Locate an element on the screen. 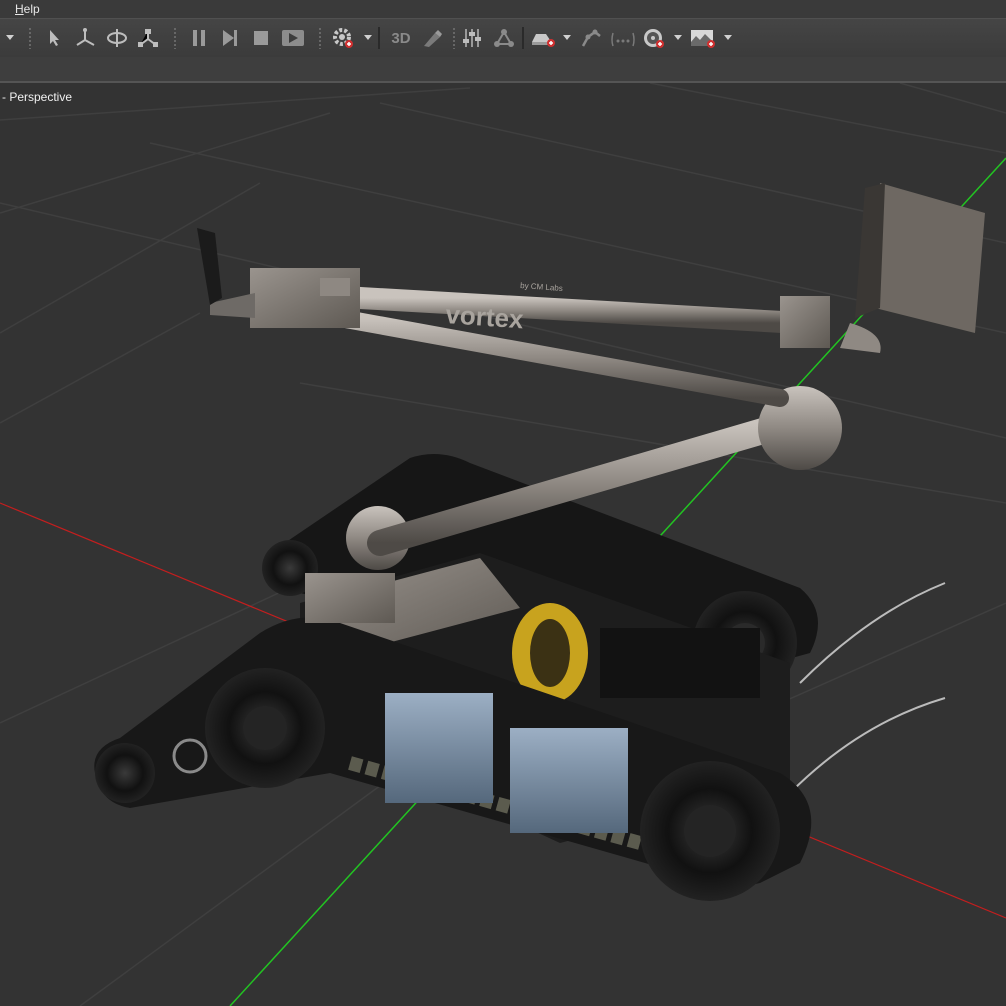 This screenshot has height=1006, width=1006. sliders-icon is located at coordinates (472, 38).